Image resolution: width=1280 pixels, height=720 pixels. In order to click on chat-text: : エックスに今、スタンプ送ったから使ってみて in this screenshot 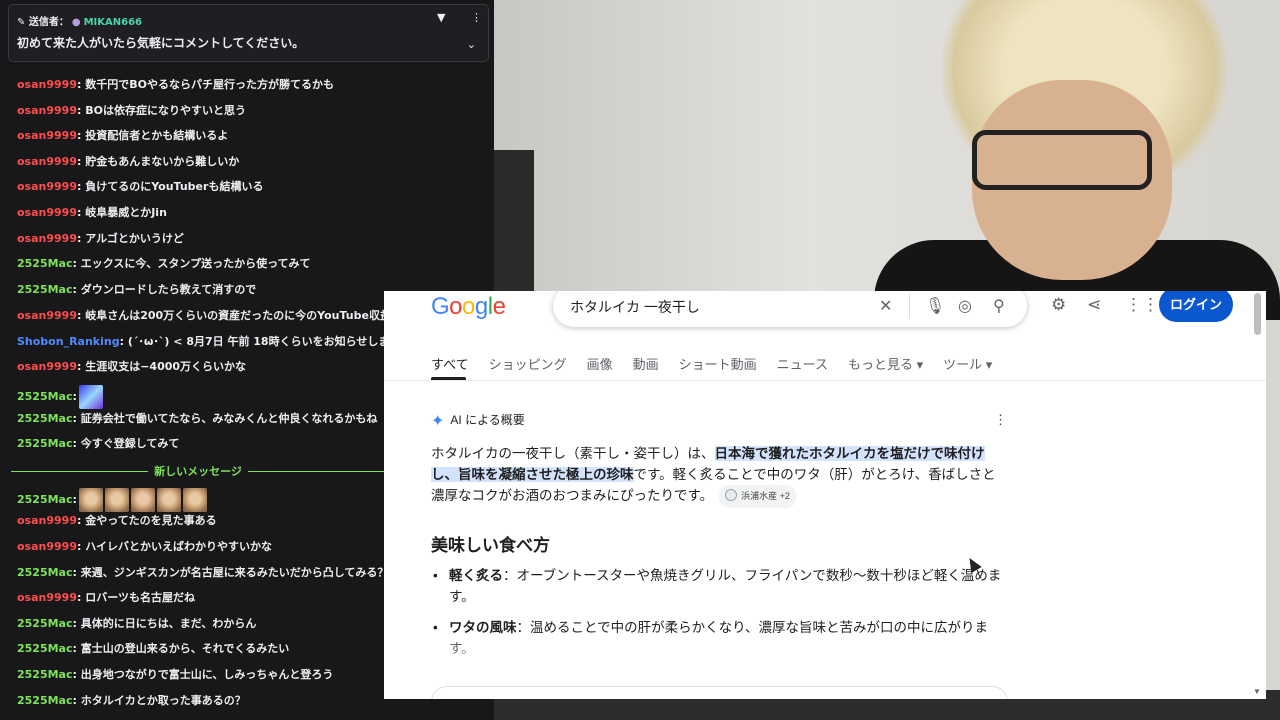, I will do `click(191, 263)`.